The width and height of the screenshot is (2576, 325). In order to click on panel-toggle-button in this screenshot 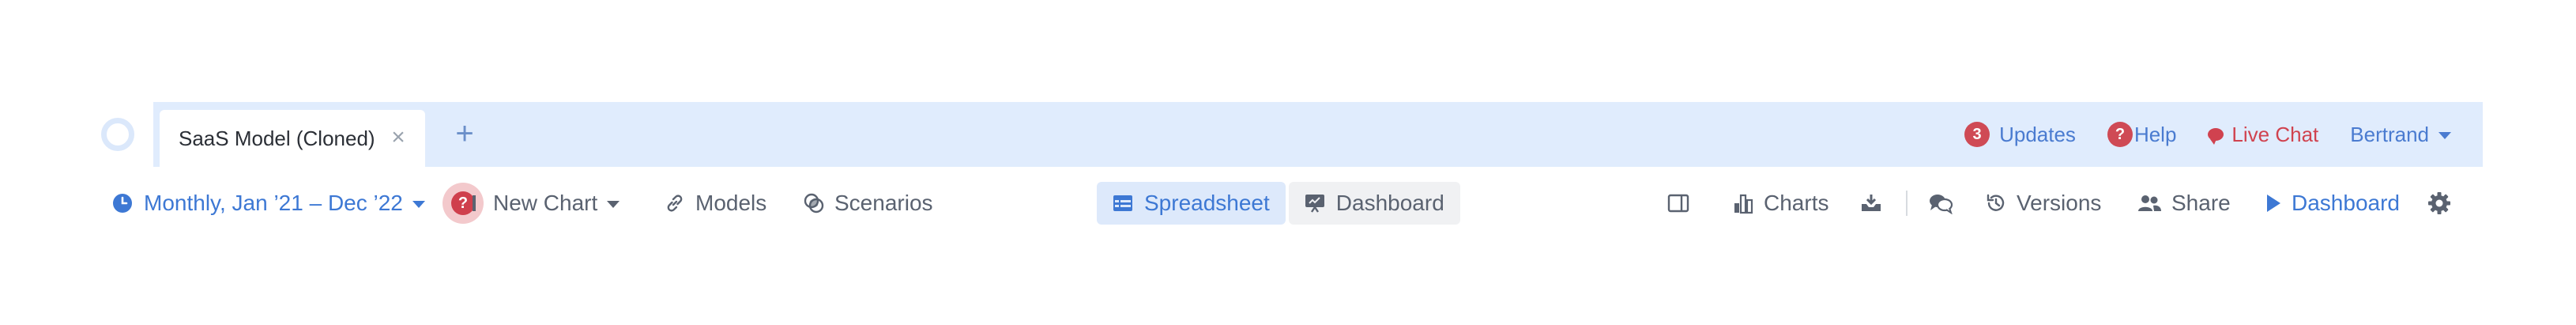, I will do `click(1678, 203)`.